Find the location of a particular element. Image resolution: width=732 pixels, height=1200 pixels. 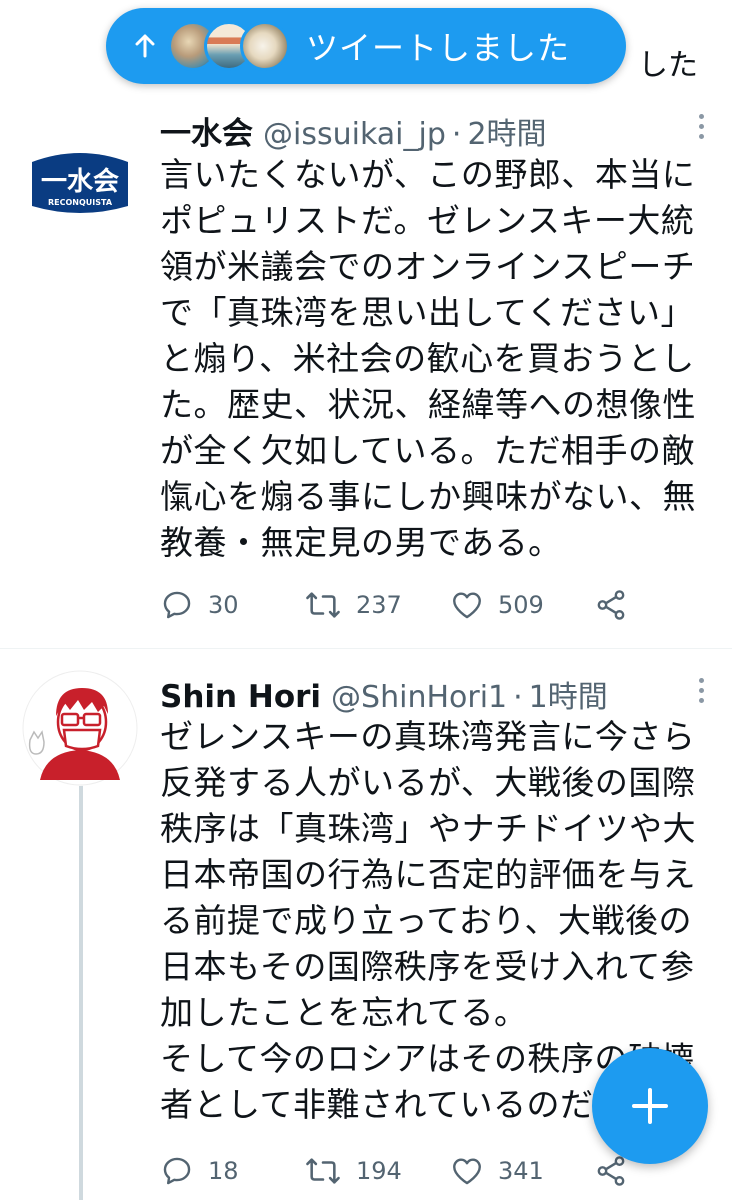

reply-count: 18 is located at coordinates (223, 1171).